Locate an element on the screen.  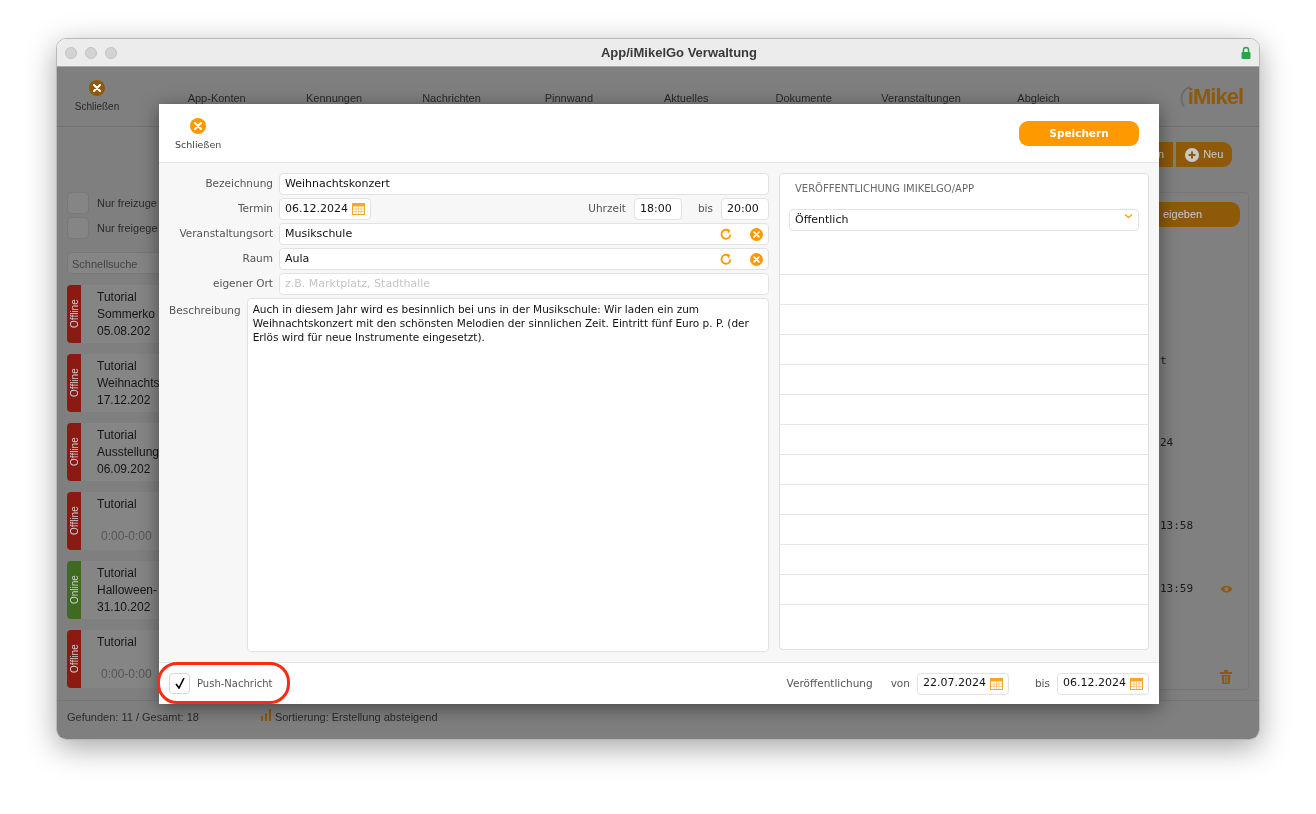
item-date: 17.12.202 is located at coordinates (124, 400).